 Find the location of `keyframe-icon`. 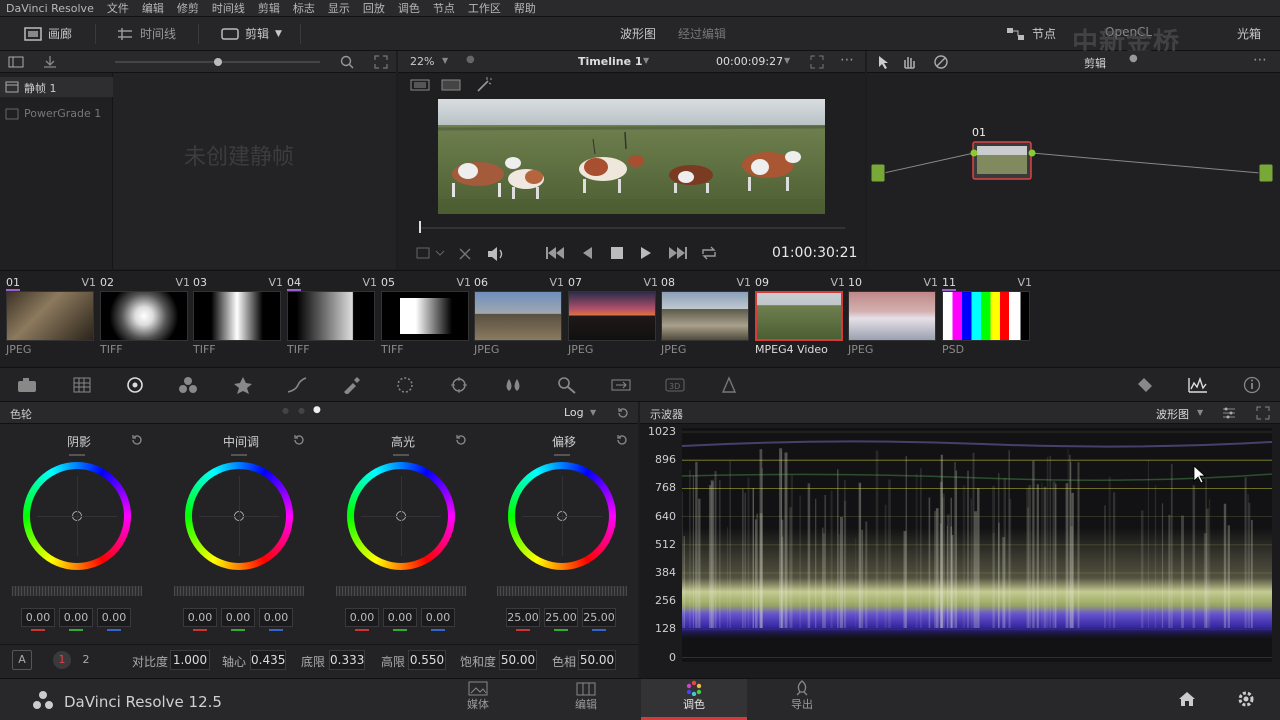

keyframe-icon is located at coordinates (729, 385).